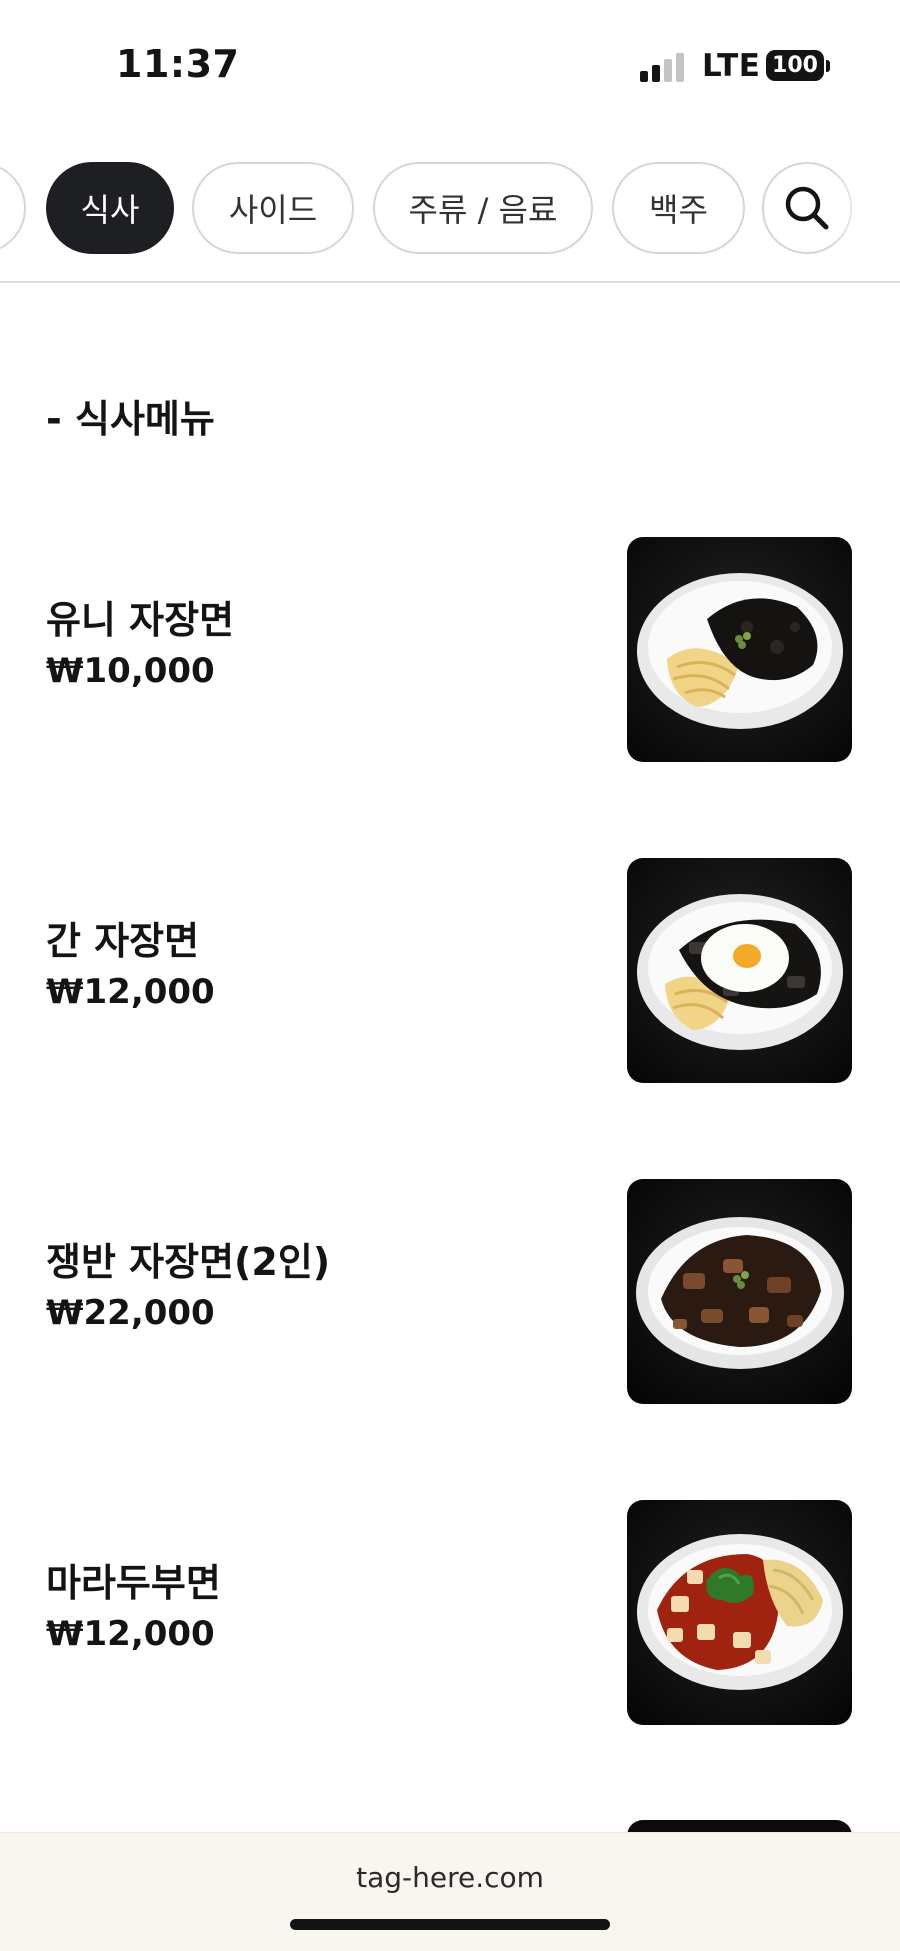 The height and width of the screenshot is (1951, 900). I want to click on menu-item: 간 자장면 ₩12,000, so click(450, 971).